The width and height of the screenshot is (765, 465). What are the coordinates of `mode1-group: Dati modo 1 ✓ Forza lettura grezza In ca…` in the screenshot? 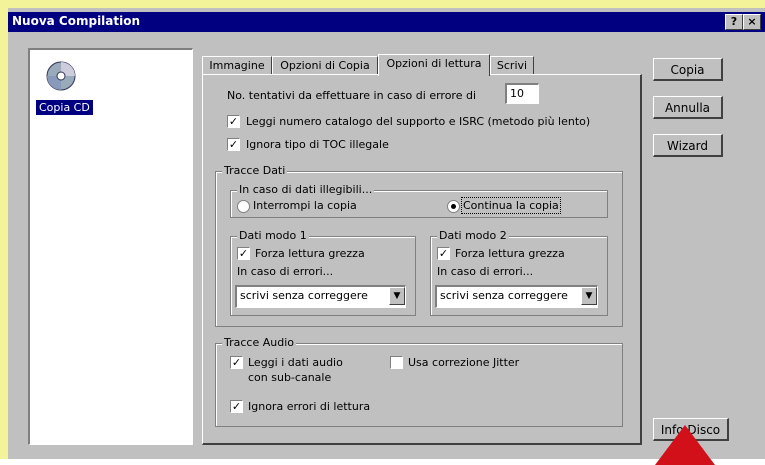 It's located at (323, 272).